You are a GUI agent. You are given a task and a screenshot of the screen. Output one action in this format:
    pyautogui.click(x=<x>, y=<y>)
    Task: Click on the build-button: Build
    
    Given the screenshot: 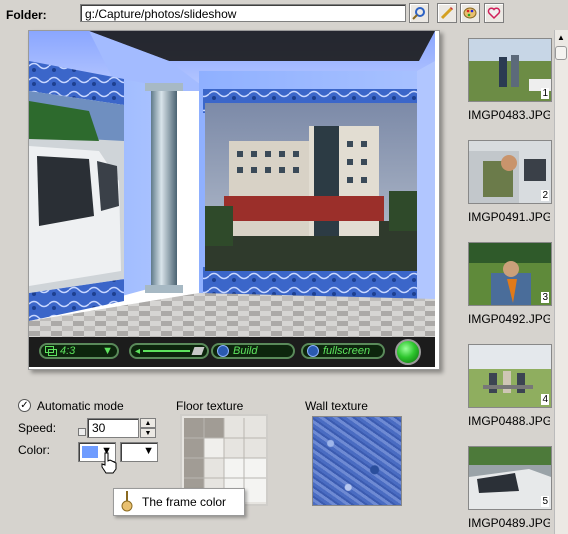 What is the action you would take?
    pyautogui.click(x=253, y=351)
    